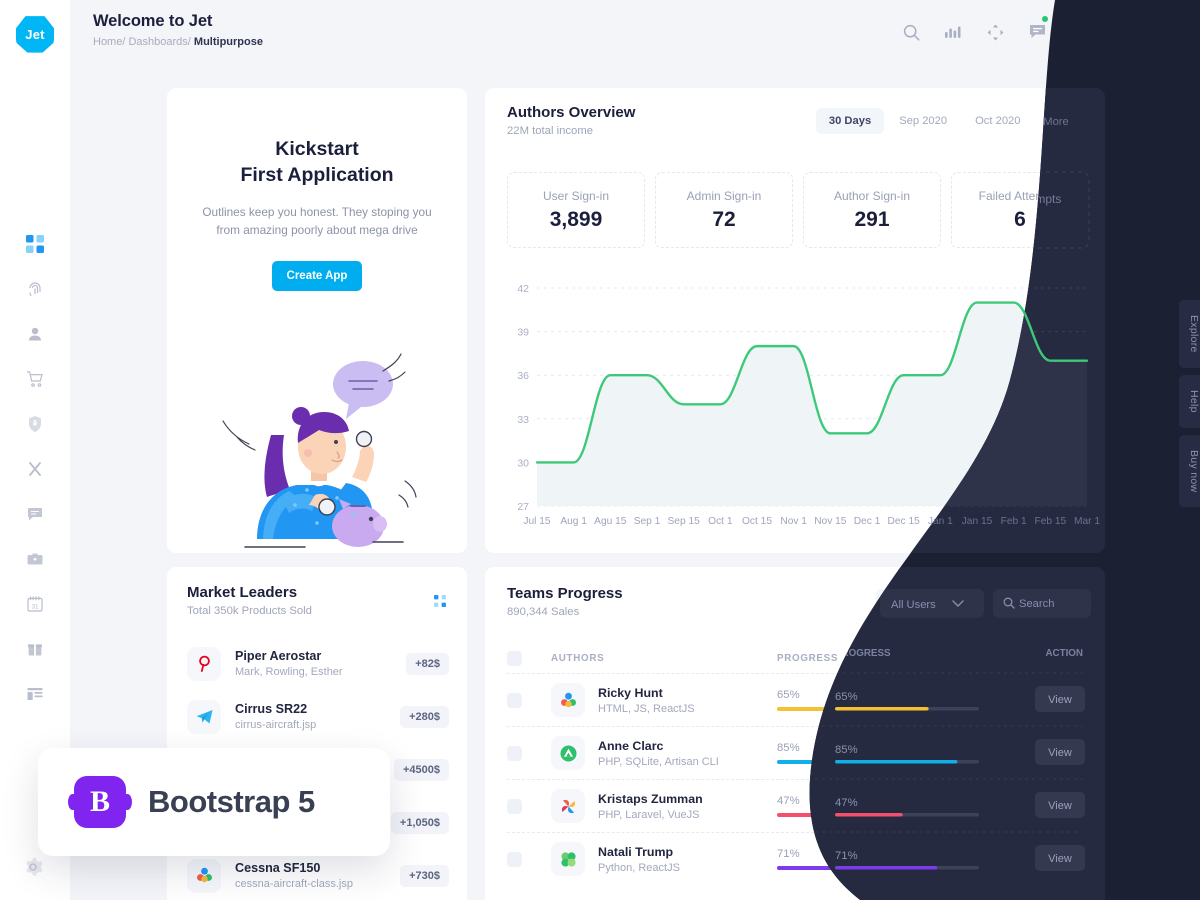  I want to click on tab-oct-2020: Oct 2020, so click(997, 121).